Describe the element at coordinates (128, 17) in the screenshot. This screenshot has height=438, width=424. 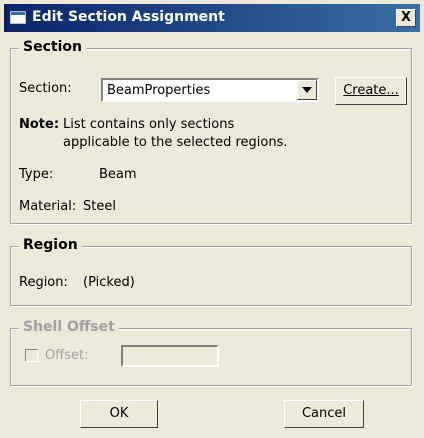
I see `dialog-title: Edit Section Assignment` at that location.